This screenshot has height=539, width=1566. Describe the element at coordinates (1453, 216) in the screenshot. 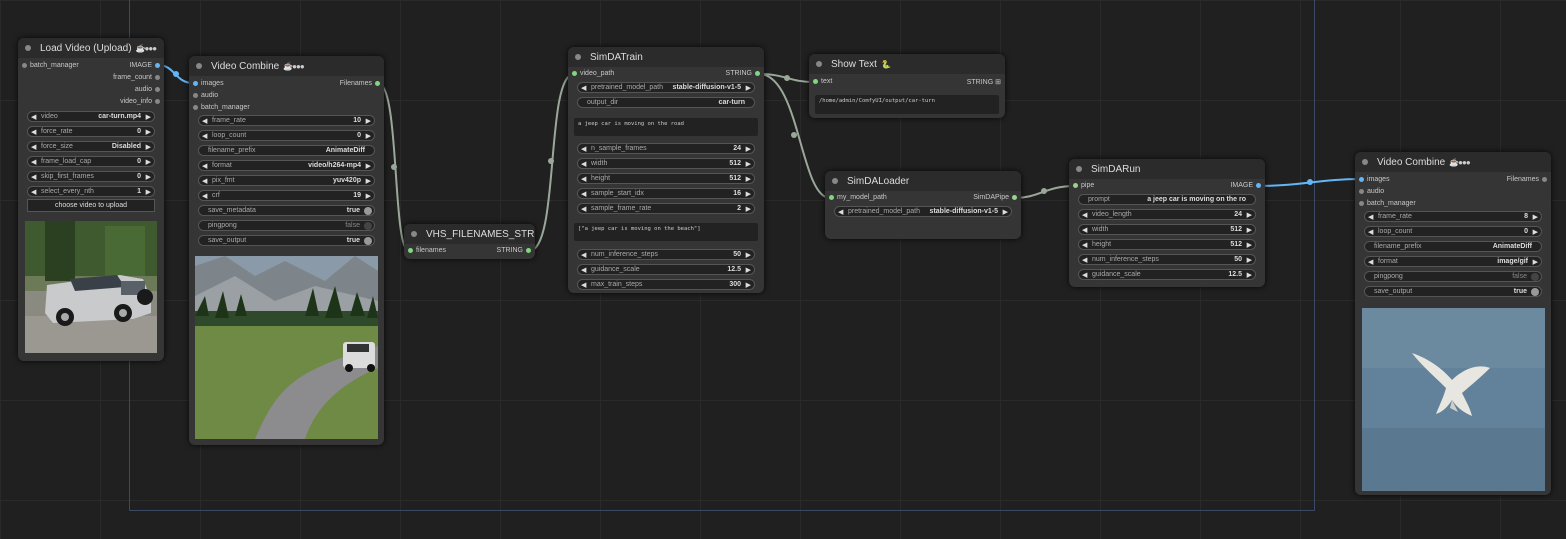

I see `widget-frame-rate: ◀ frame_rate 8 ▶` at that location.